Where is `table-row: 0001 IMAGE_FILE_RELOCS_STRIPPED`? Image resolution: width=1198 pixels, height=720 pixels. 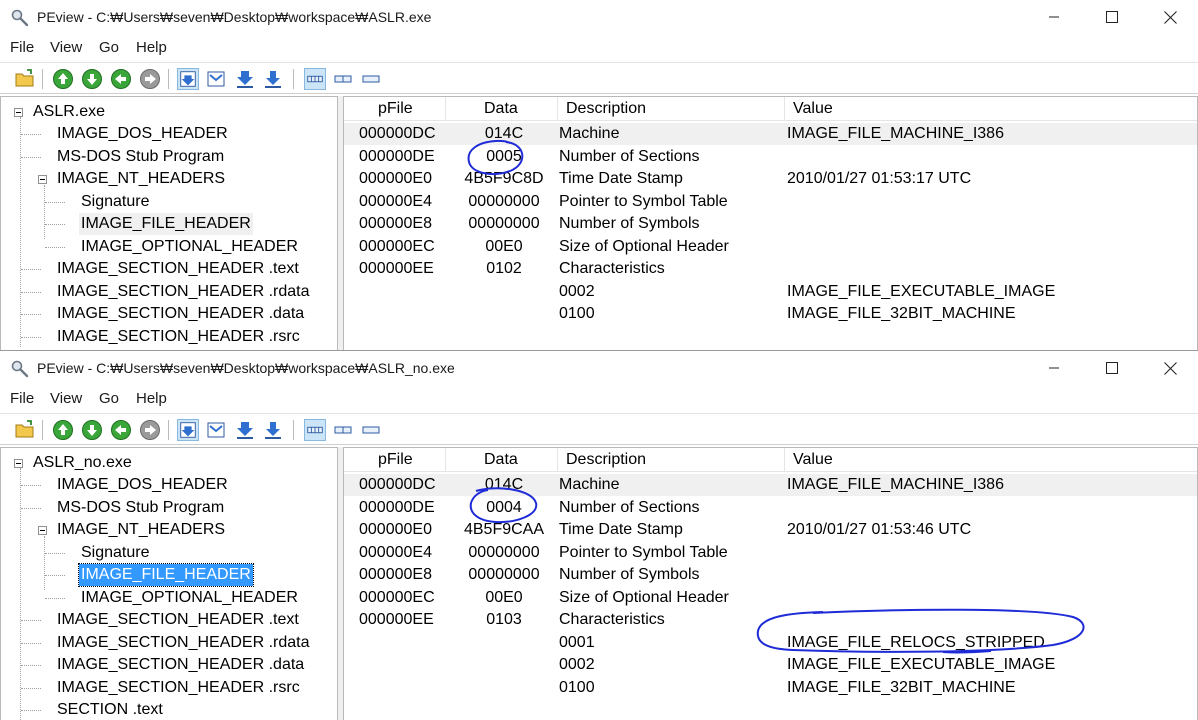
table-row: 0001 IMAGE_FILE_RELOCS_STRIPPED is located at coordinates (770, 643).